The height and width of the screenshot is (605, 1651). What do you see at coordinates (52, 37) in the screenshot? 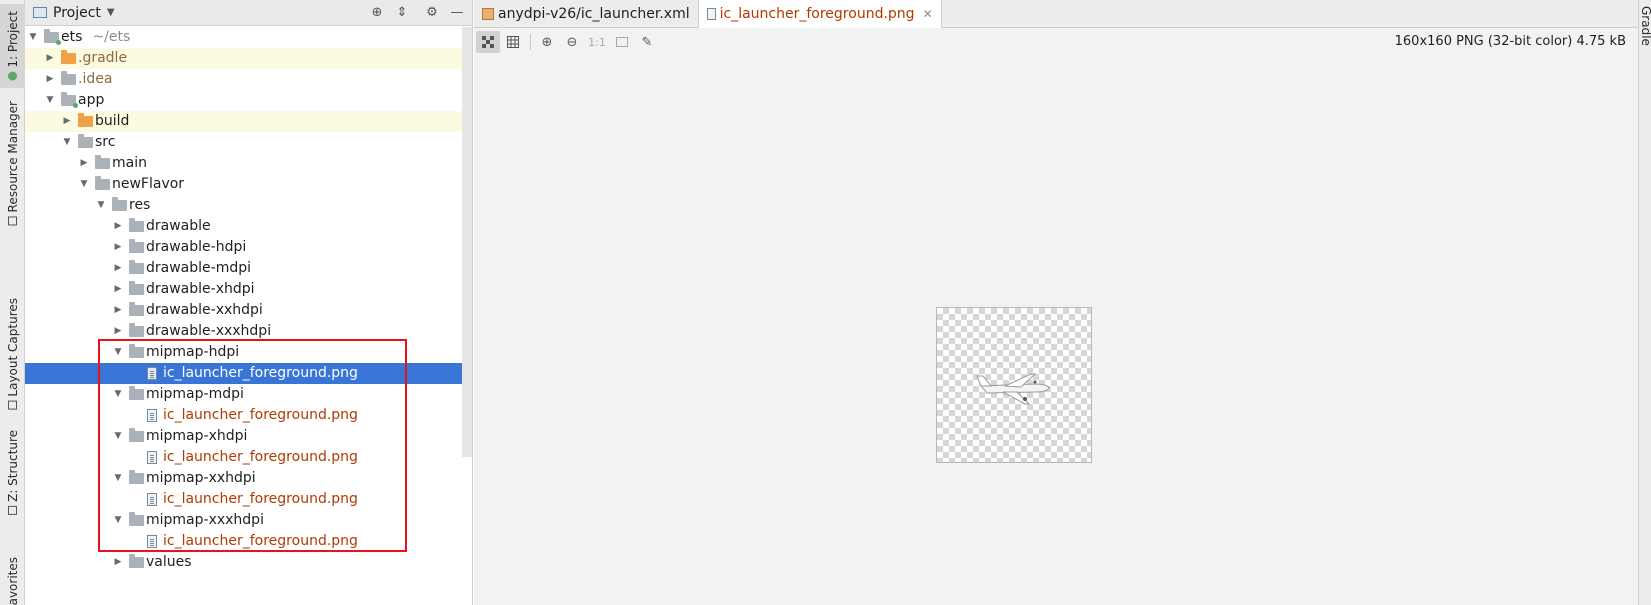
I see `module-folder-icon` at bounding box center [52, 37].